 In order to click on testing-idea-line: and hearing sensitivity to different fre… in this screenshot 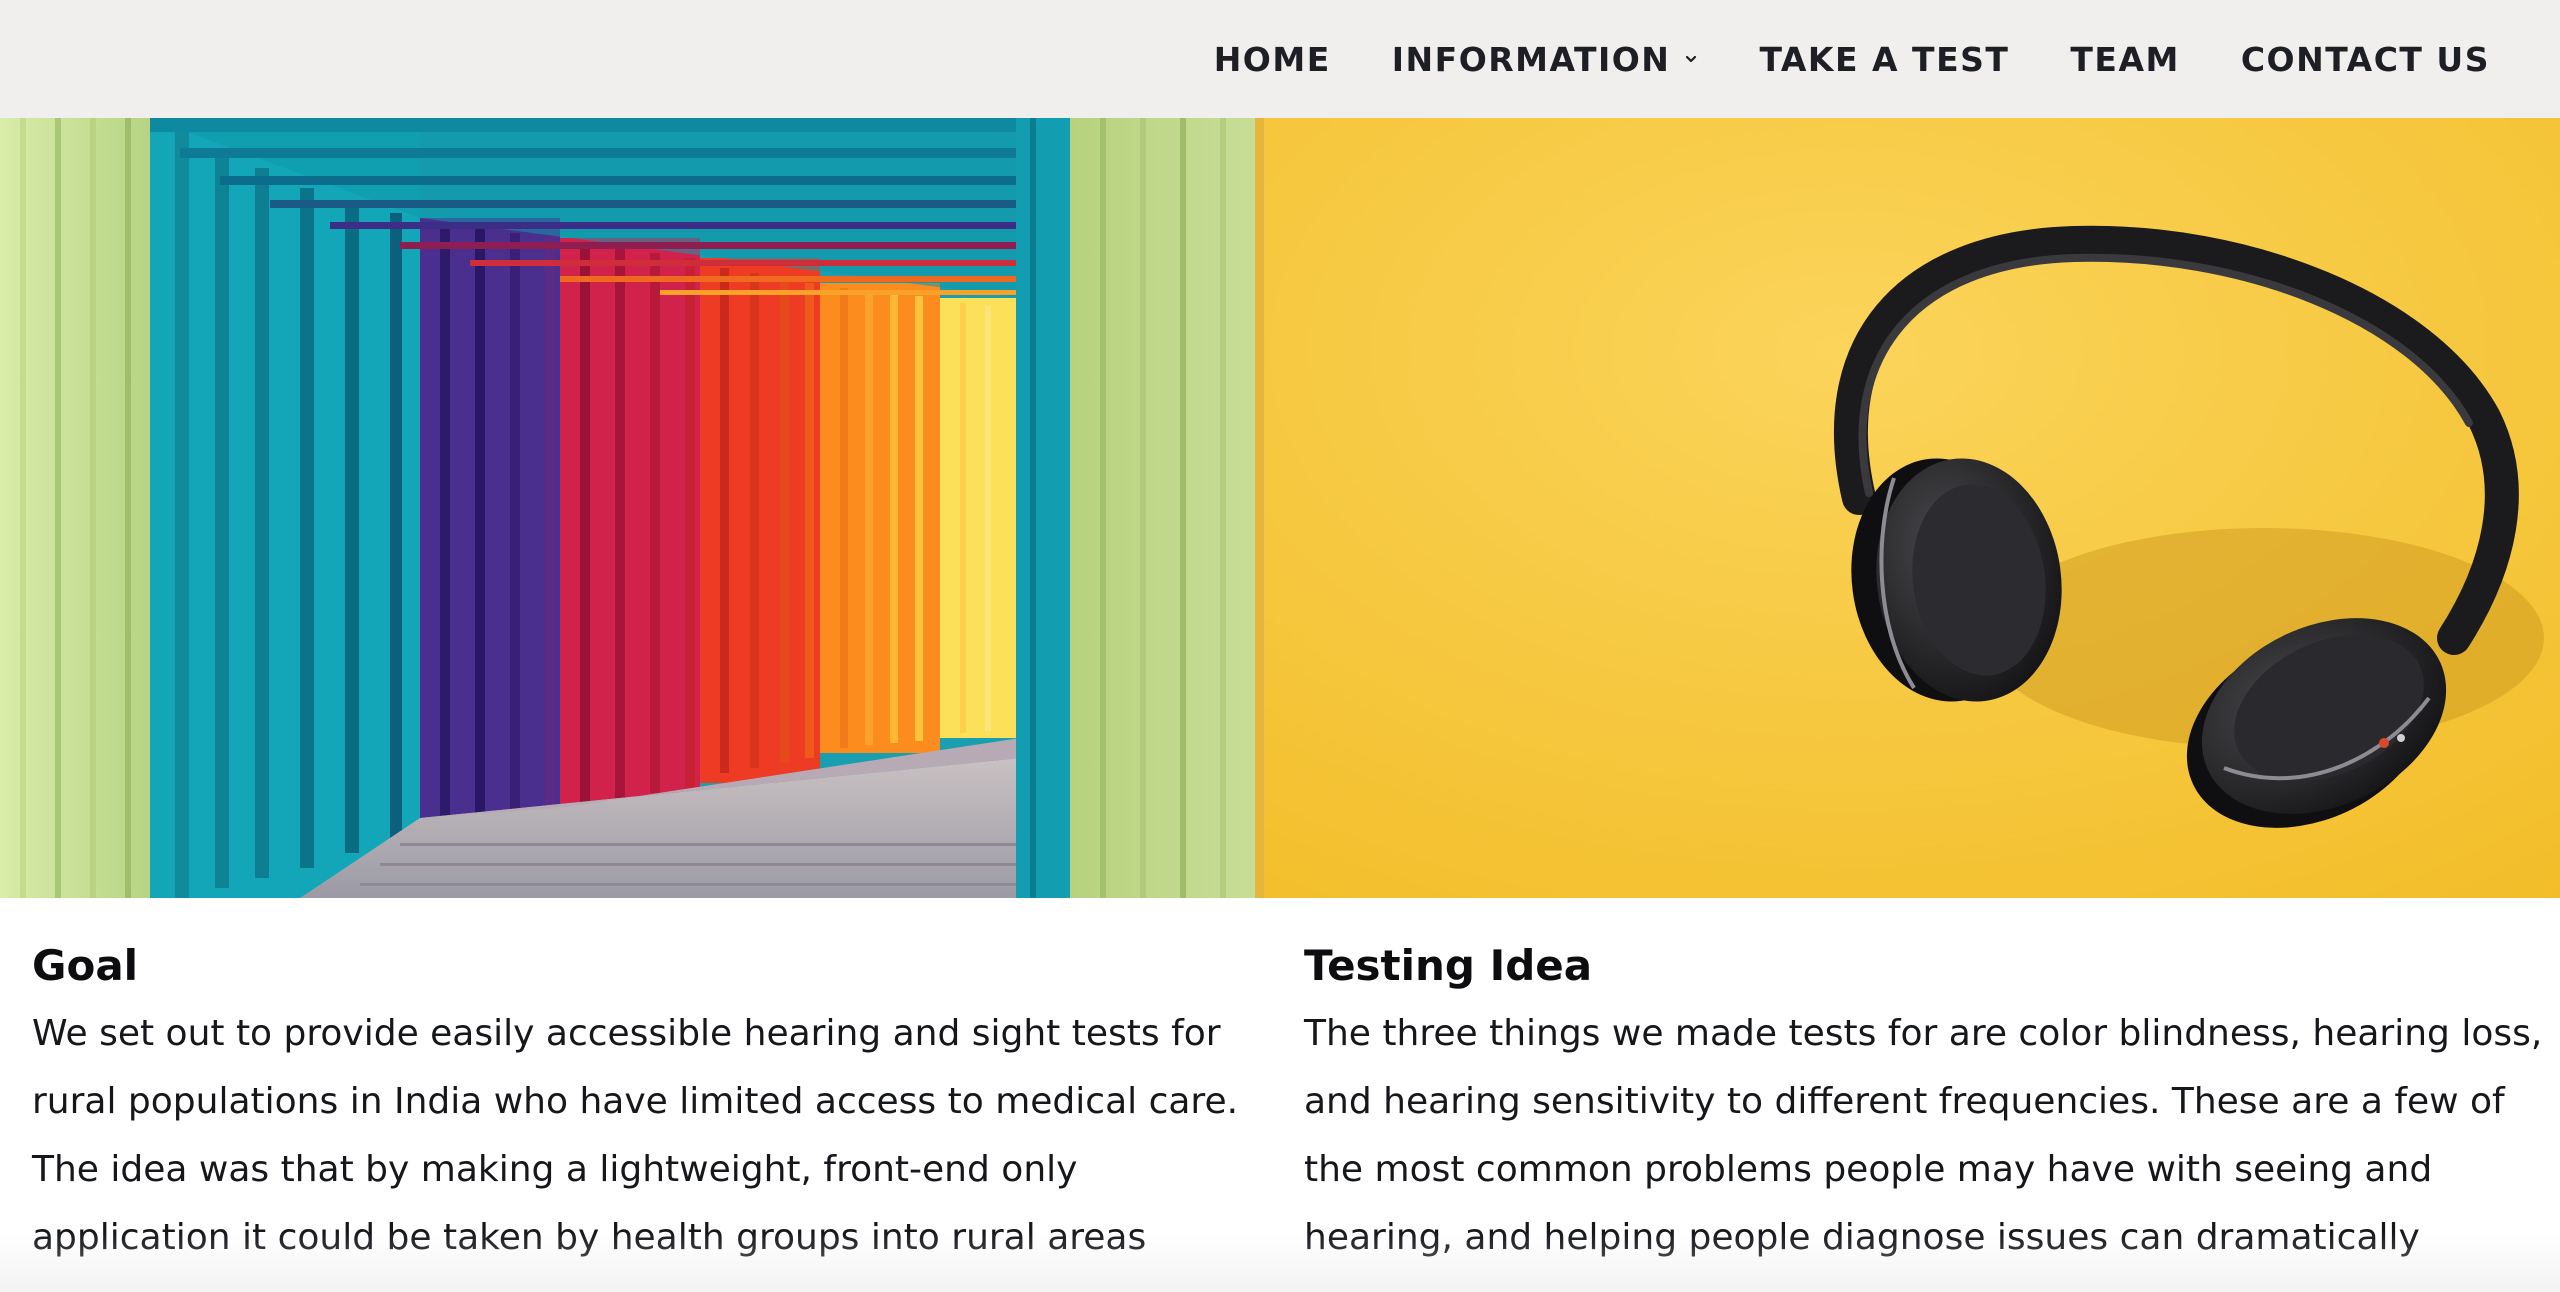, I will do `click(1904, 1101)`.